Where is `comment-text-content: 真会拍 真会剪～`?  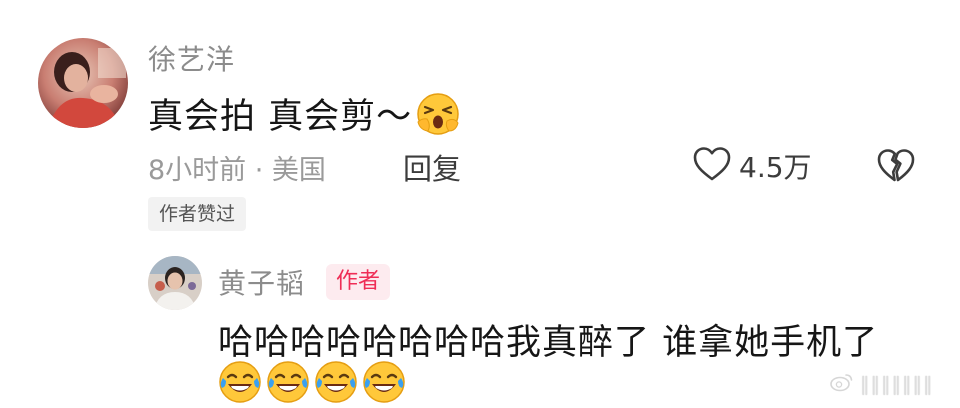 comment-text-content: 真会拍 真会剪～ is located at coordinates (280, 117).